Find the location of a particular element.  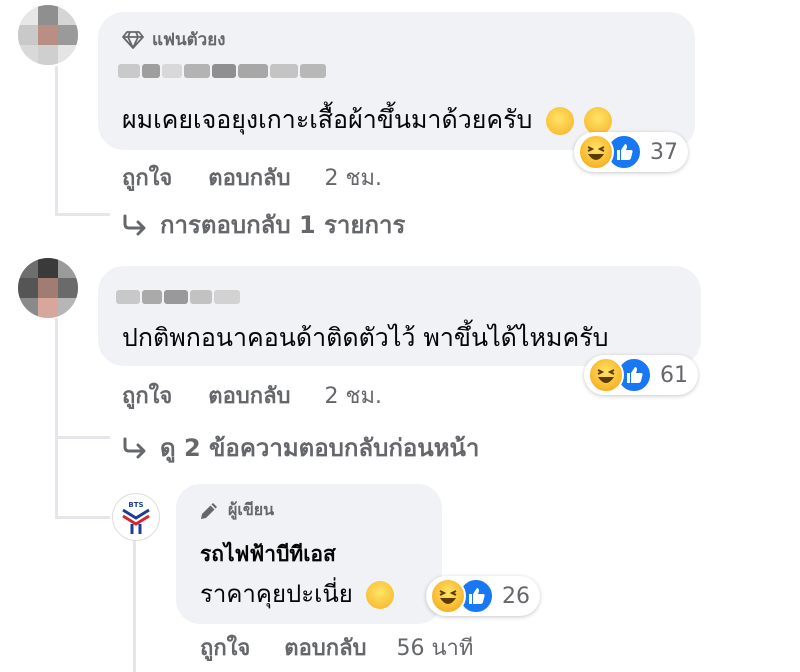

bts-logo-icon: BTS is located at coordinates (136, 517).